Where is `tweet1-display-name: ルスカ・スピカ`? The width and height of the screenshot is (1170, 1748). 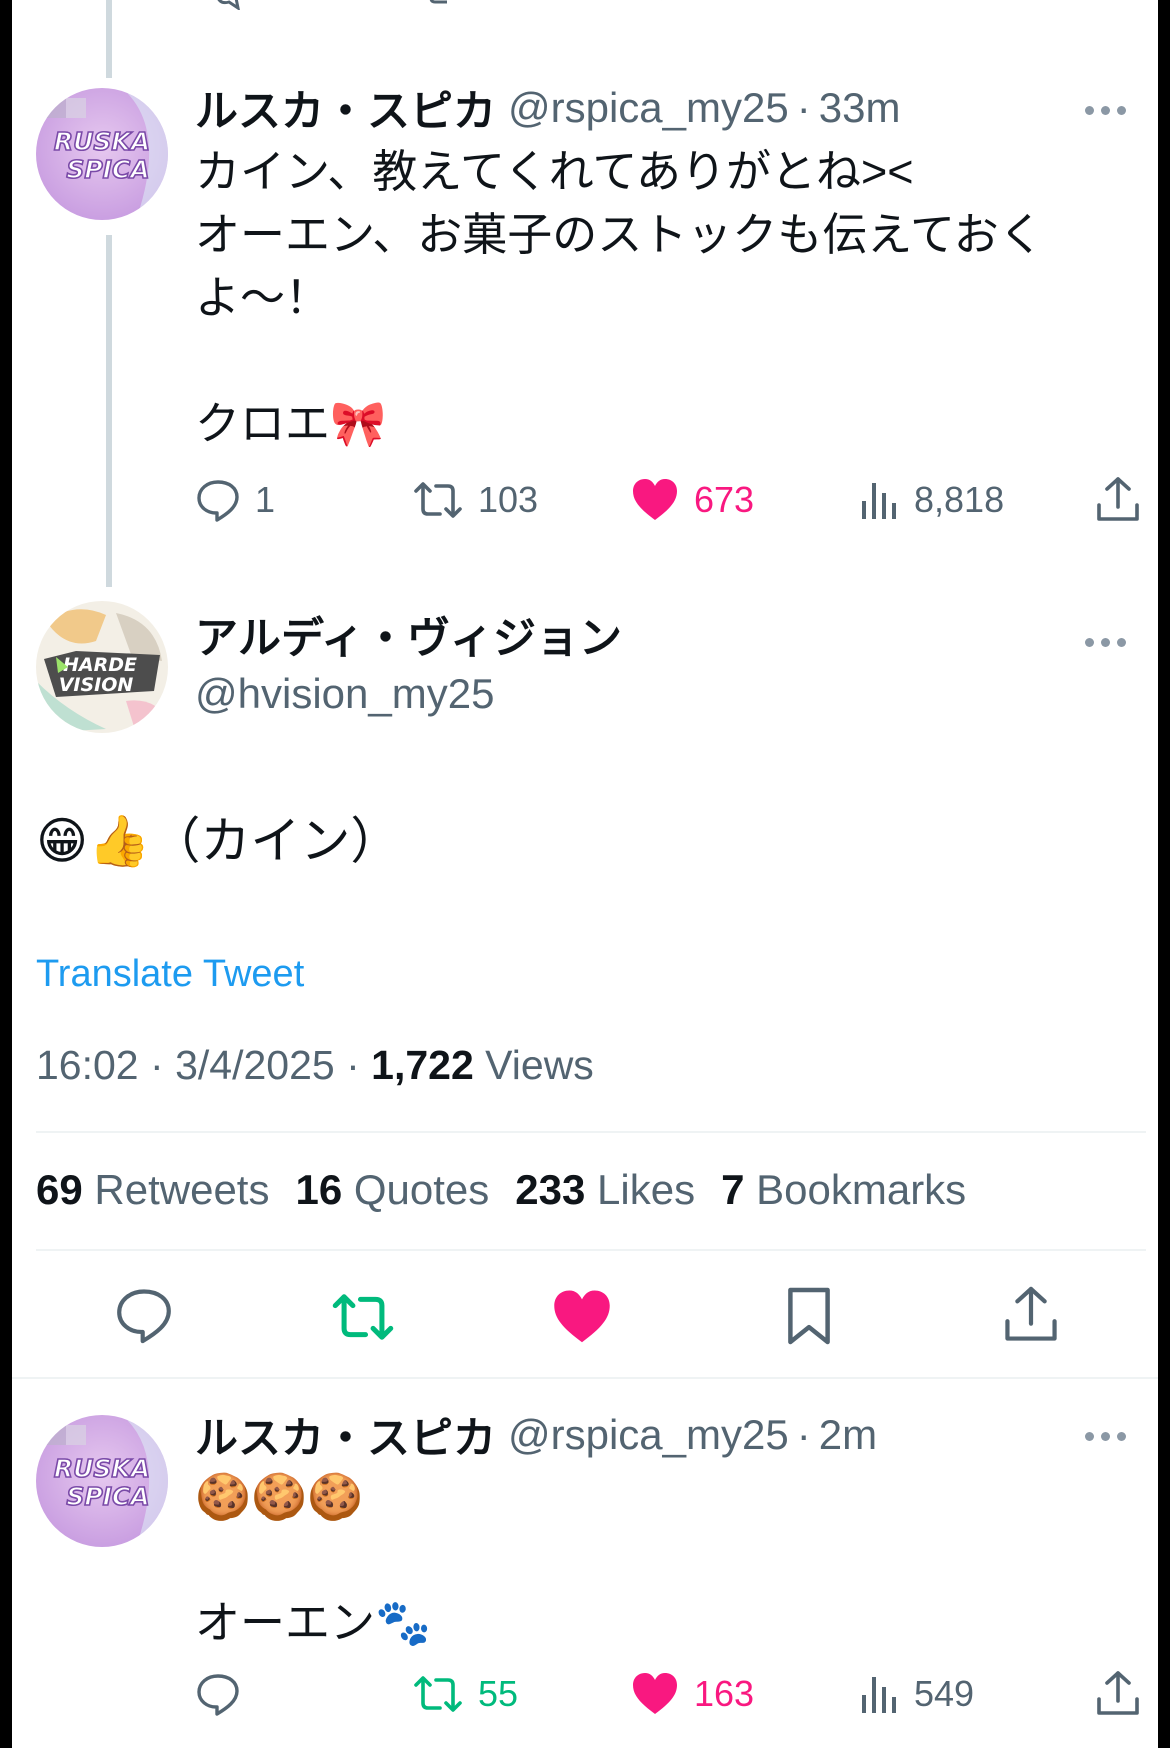 tweet1-display-name: ルスカ・スピカ is located at coordinates (345, 108).